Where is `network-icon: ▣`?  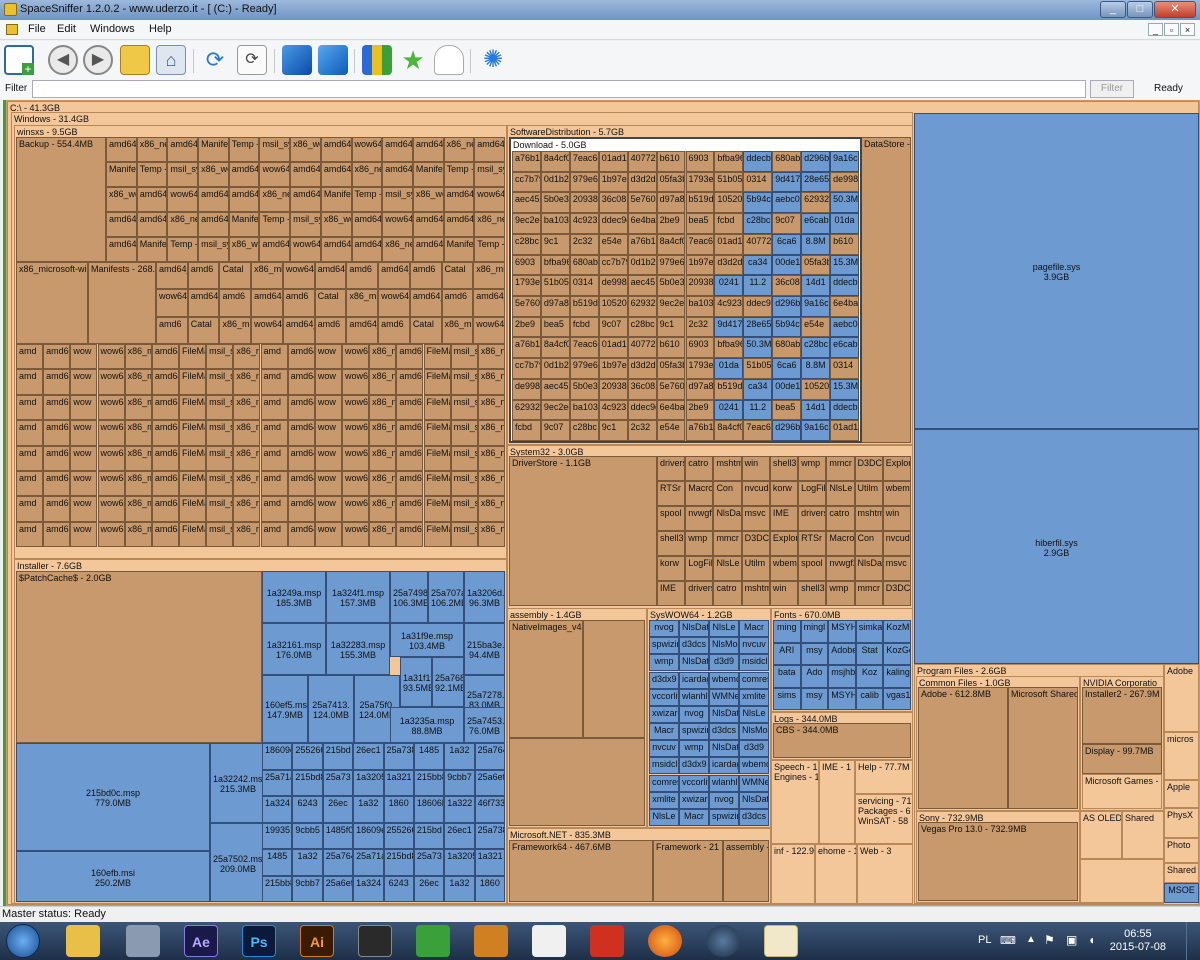 network-icon: ▣ is located at coordinates (1071, 940).